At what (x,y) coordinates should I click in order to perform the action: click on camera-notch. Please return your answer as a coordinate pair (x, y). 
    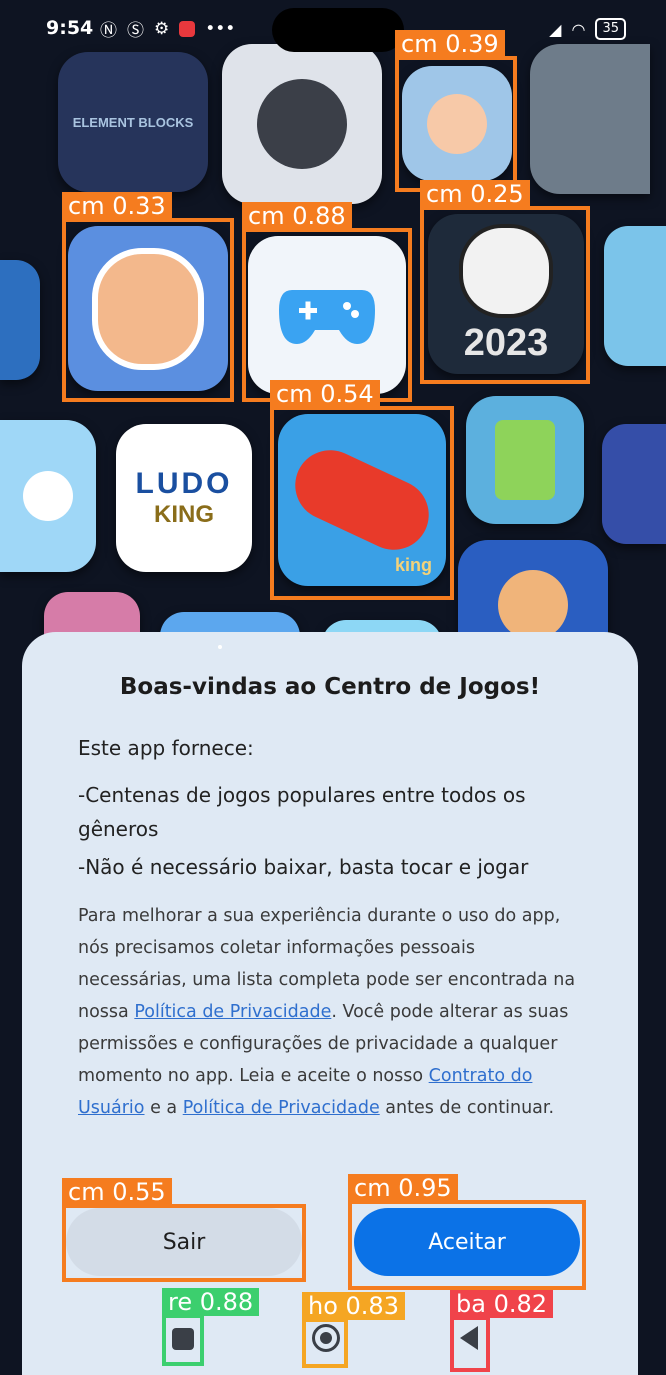
    Looking at the image, I should click on (338, 30).